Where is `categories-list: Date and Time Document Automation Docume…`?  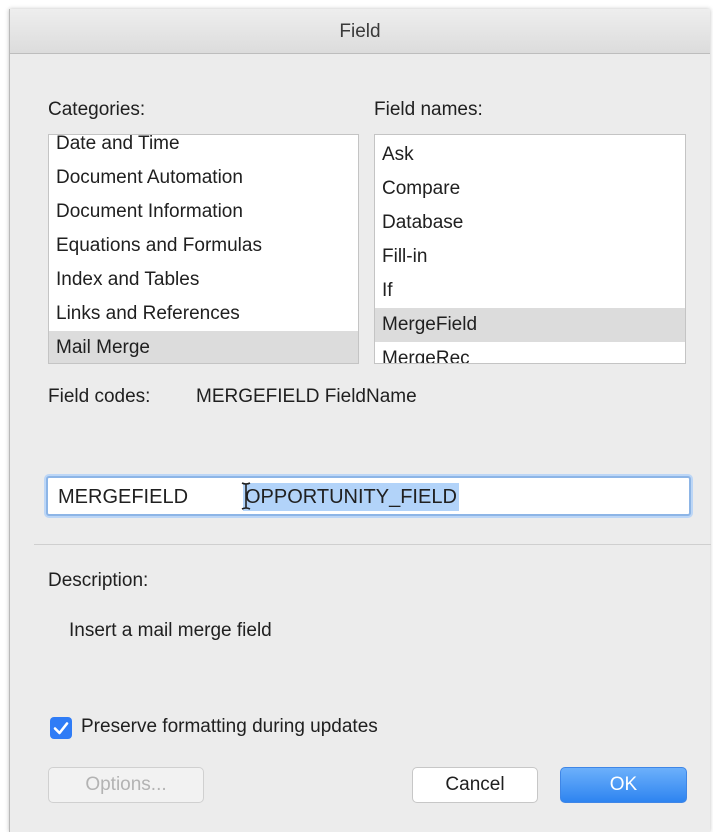
categories-list: Date and Time Document Automation Docume… is located at coordinates (203, 249).